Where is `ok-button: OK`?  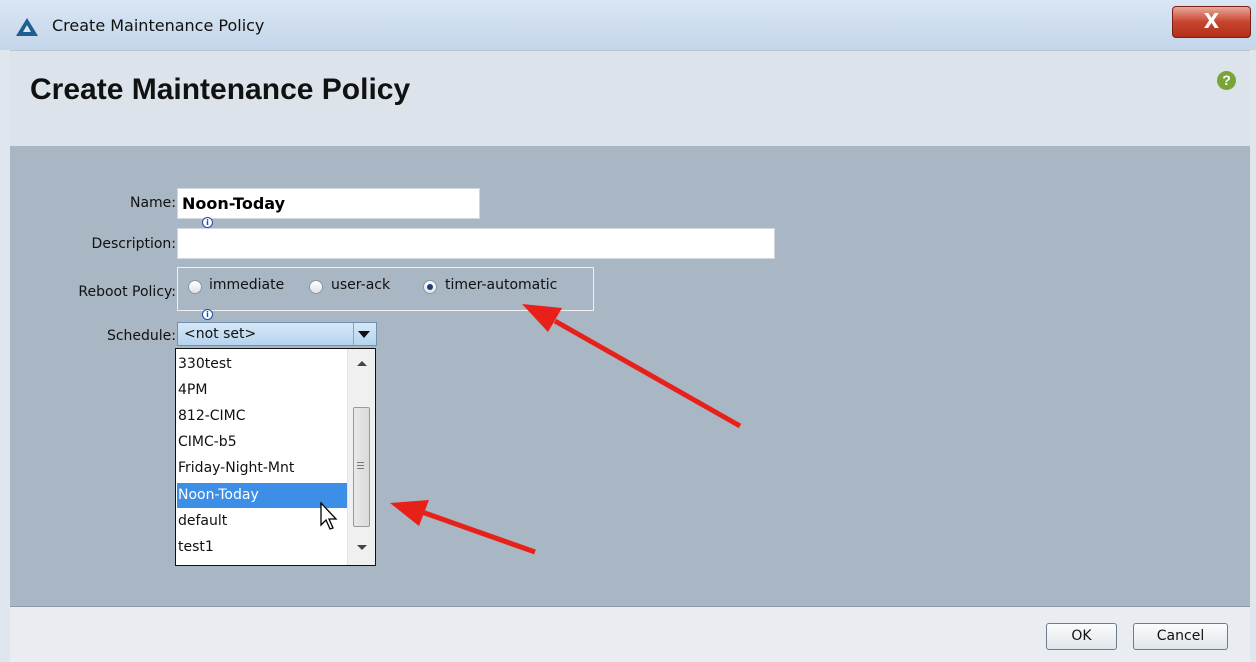
ok-button: OK is located at coordinates (1081, 636).